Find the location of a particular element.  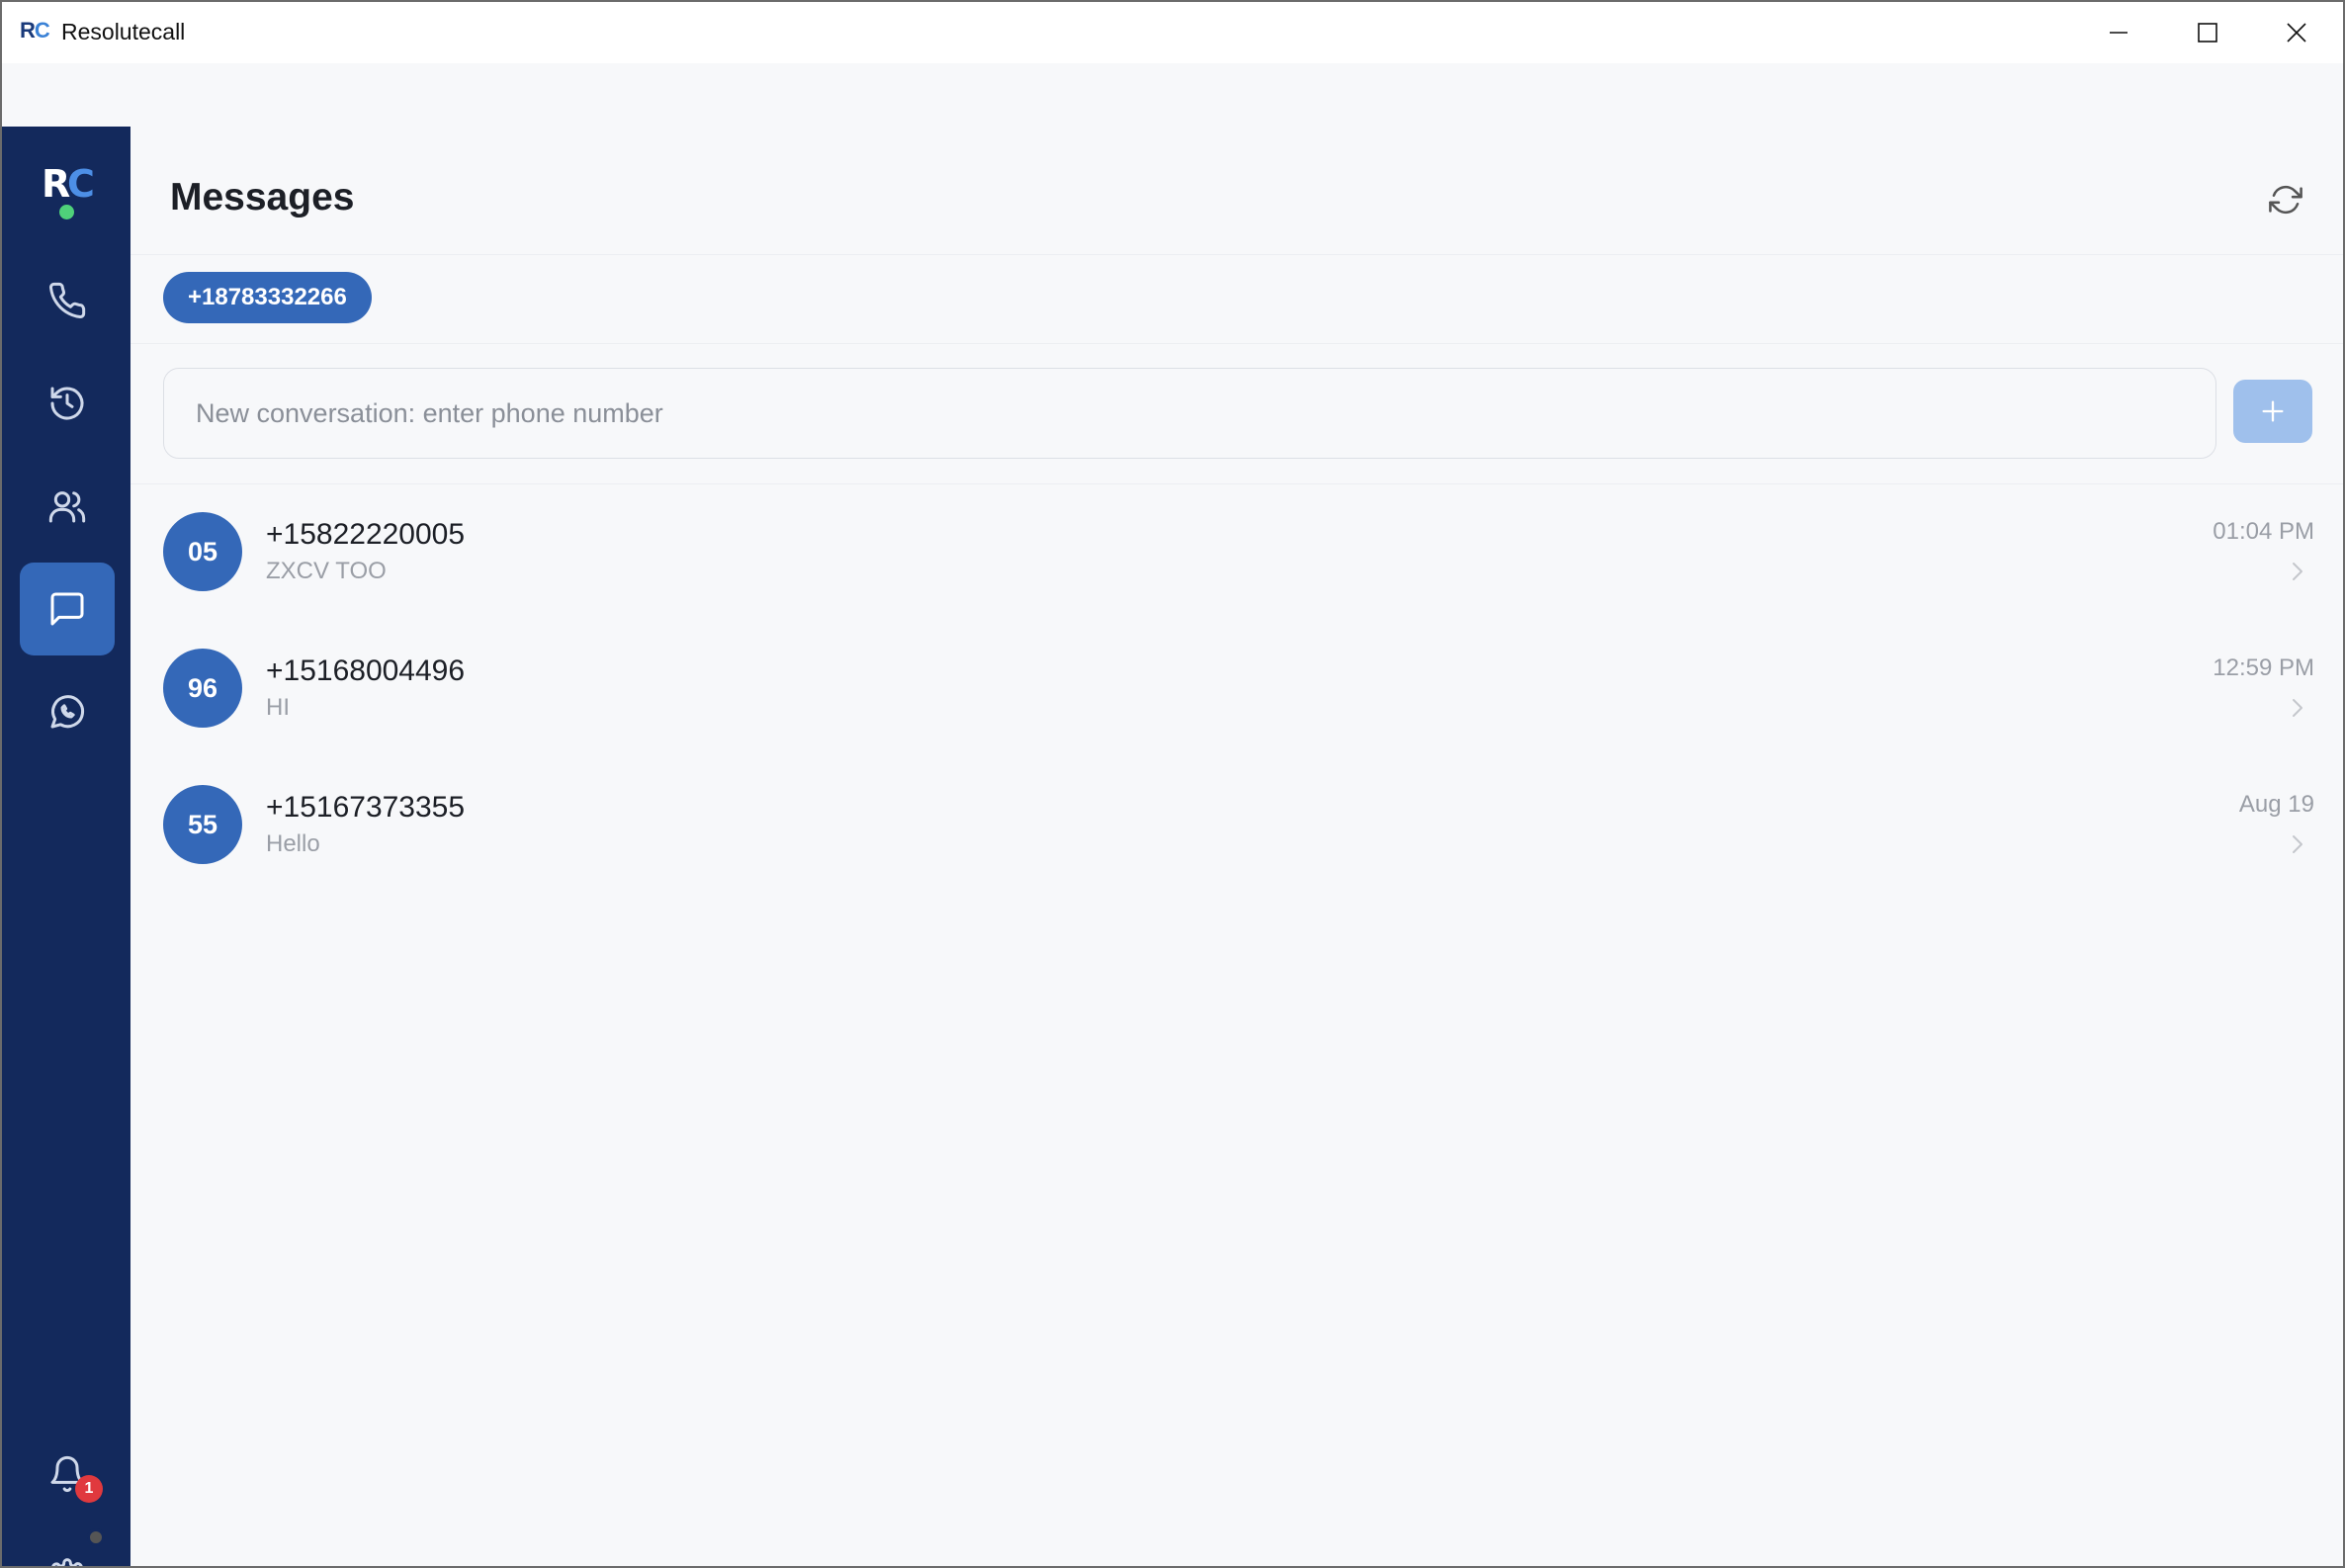

page-title: Messages is located at coordinates (262, 197).